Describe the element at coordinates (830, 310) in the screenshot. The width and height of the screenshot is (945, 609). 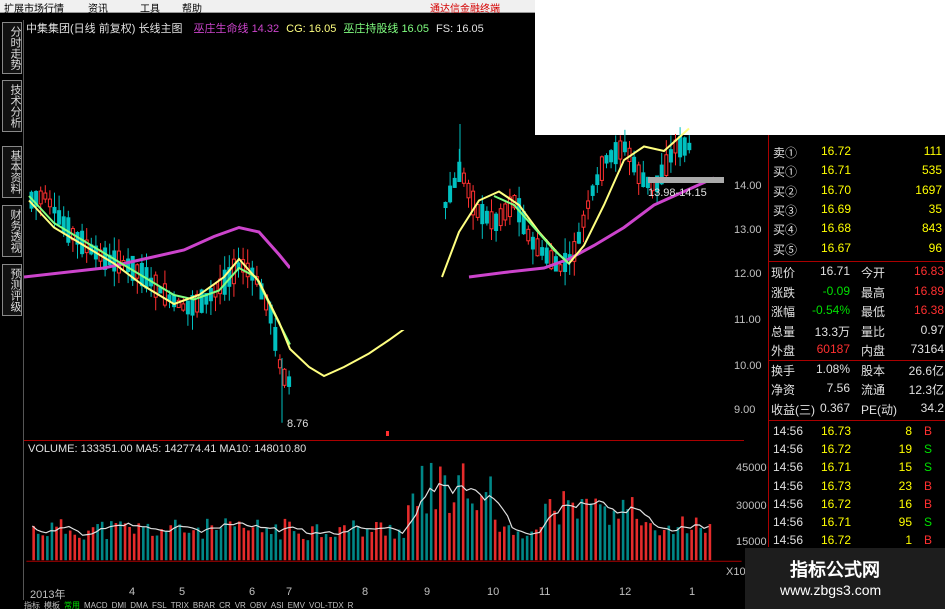
I see `stat-value: -0.54%` at that location.